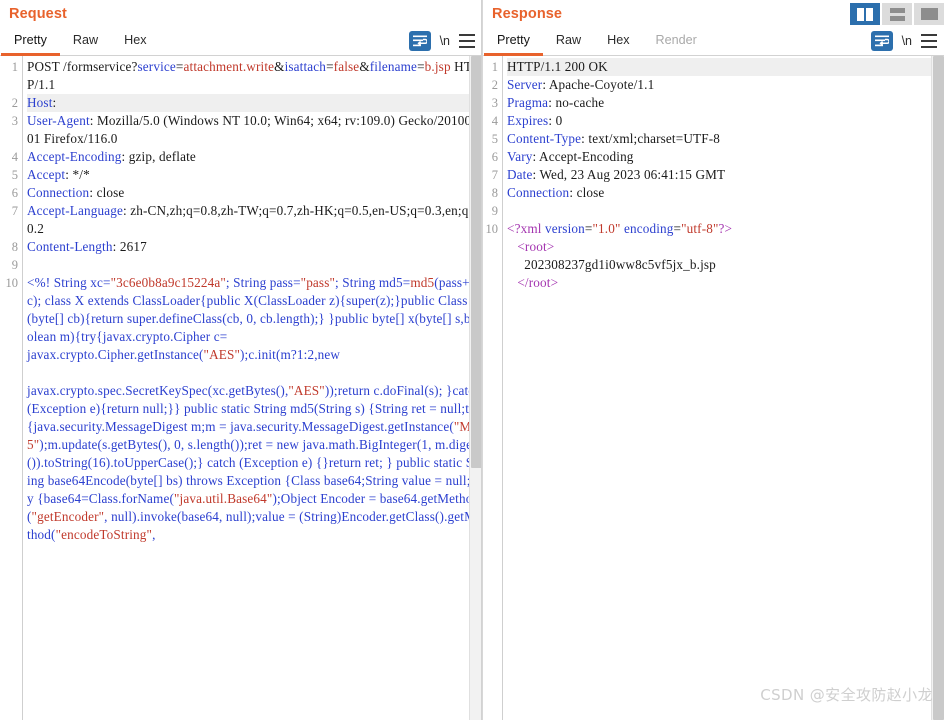 This screenshot has width=944, height=720. Describe the element at coordinates (713, 41) in the screenshot. I see `response-tabbar: Pretty Raw Hex Render \n` at that location.